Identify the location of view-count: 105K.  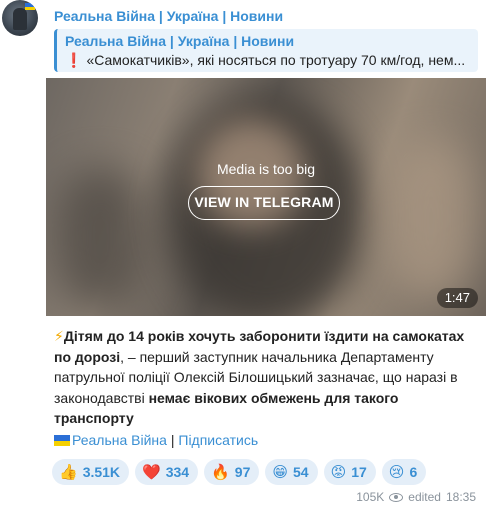
(370, 497).